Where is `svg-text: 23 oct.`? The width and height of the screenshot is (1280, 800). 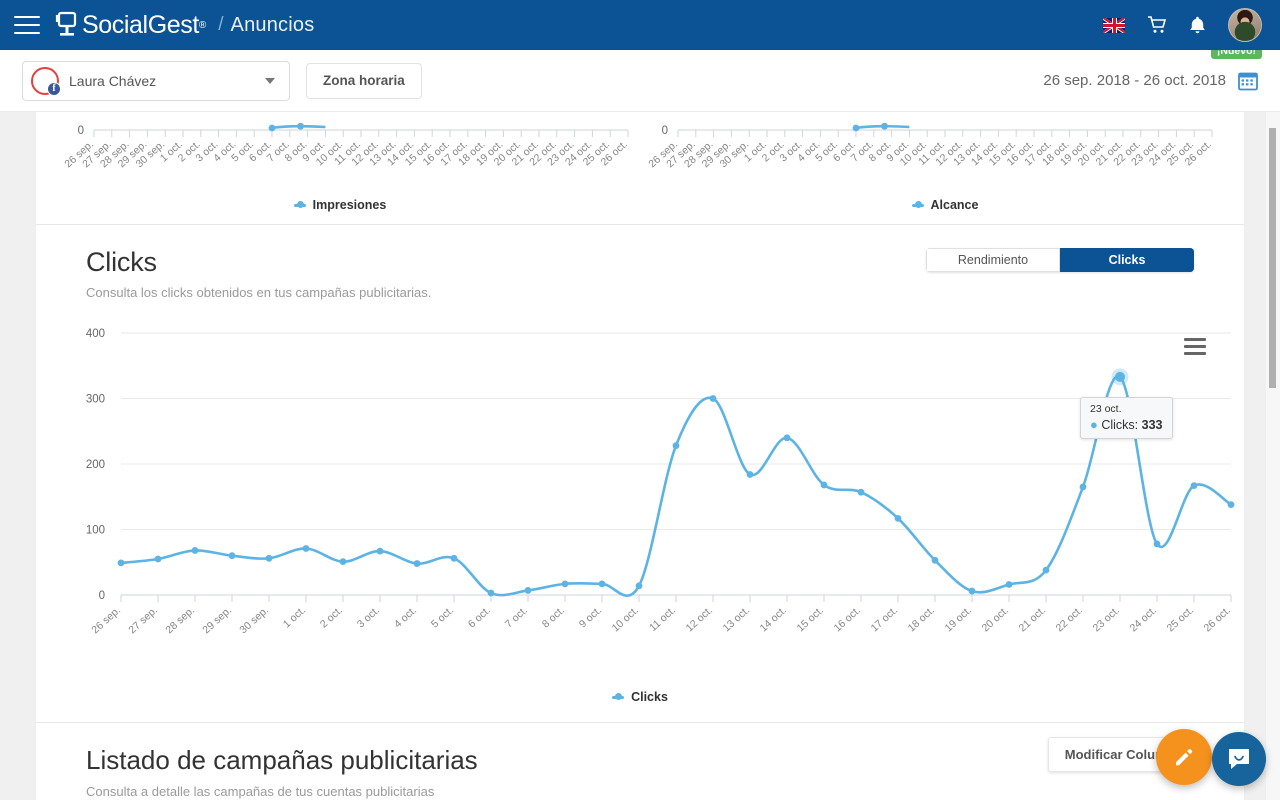
svg-text: 23 oct. is located at coordinates (1106, 619).